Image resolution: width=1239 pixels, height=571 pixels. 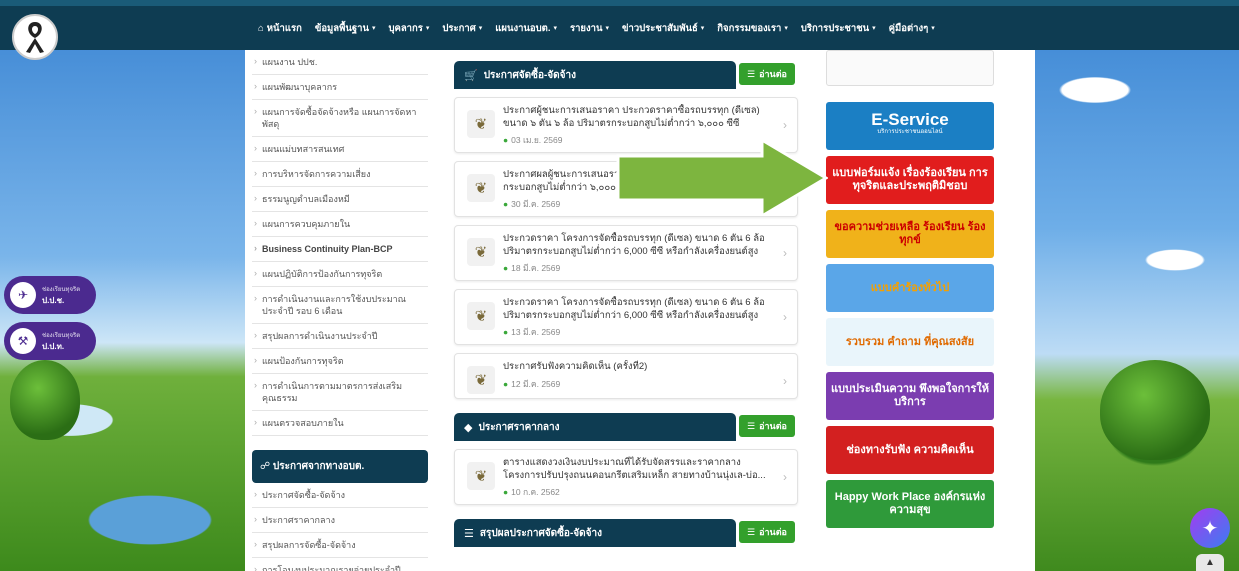 What do you see at coordinates (720, 178) in the screenshot?
I see `green-arrow-annotation` at bounding box center [720, 178].